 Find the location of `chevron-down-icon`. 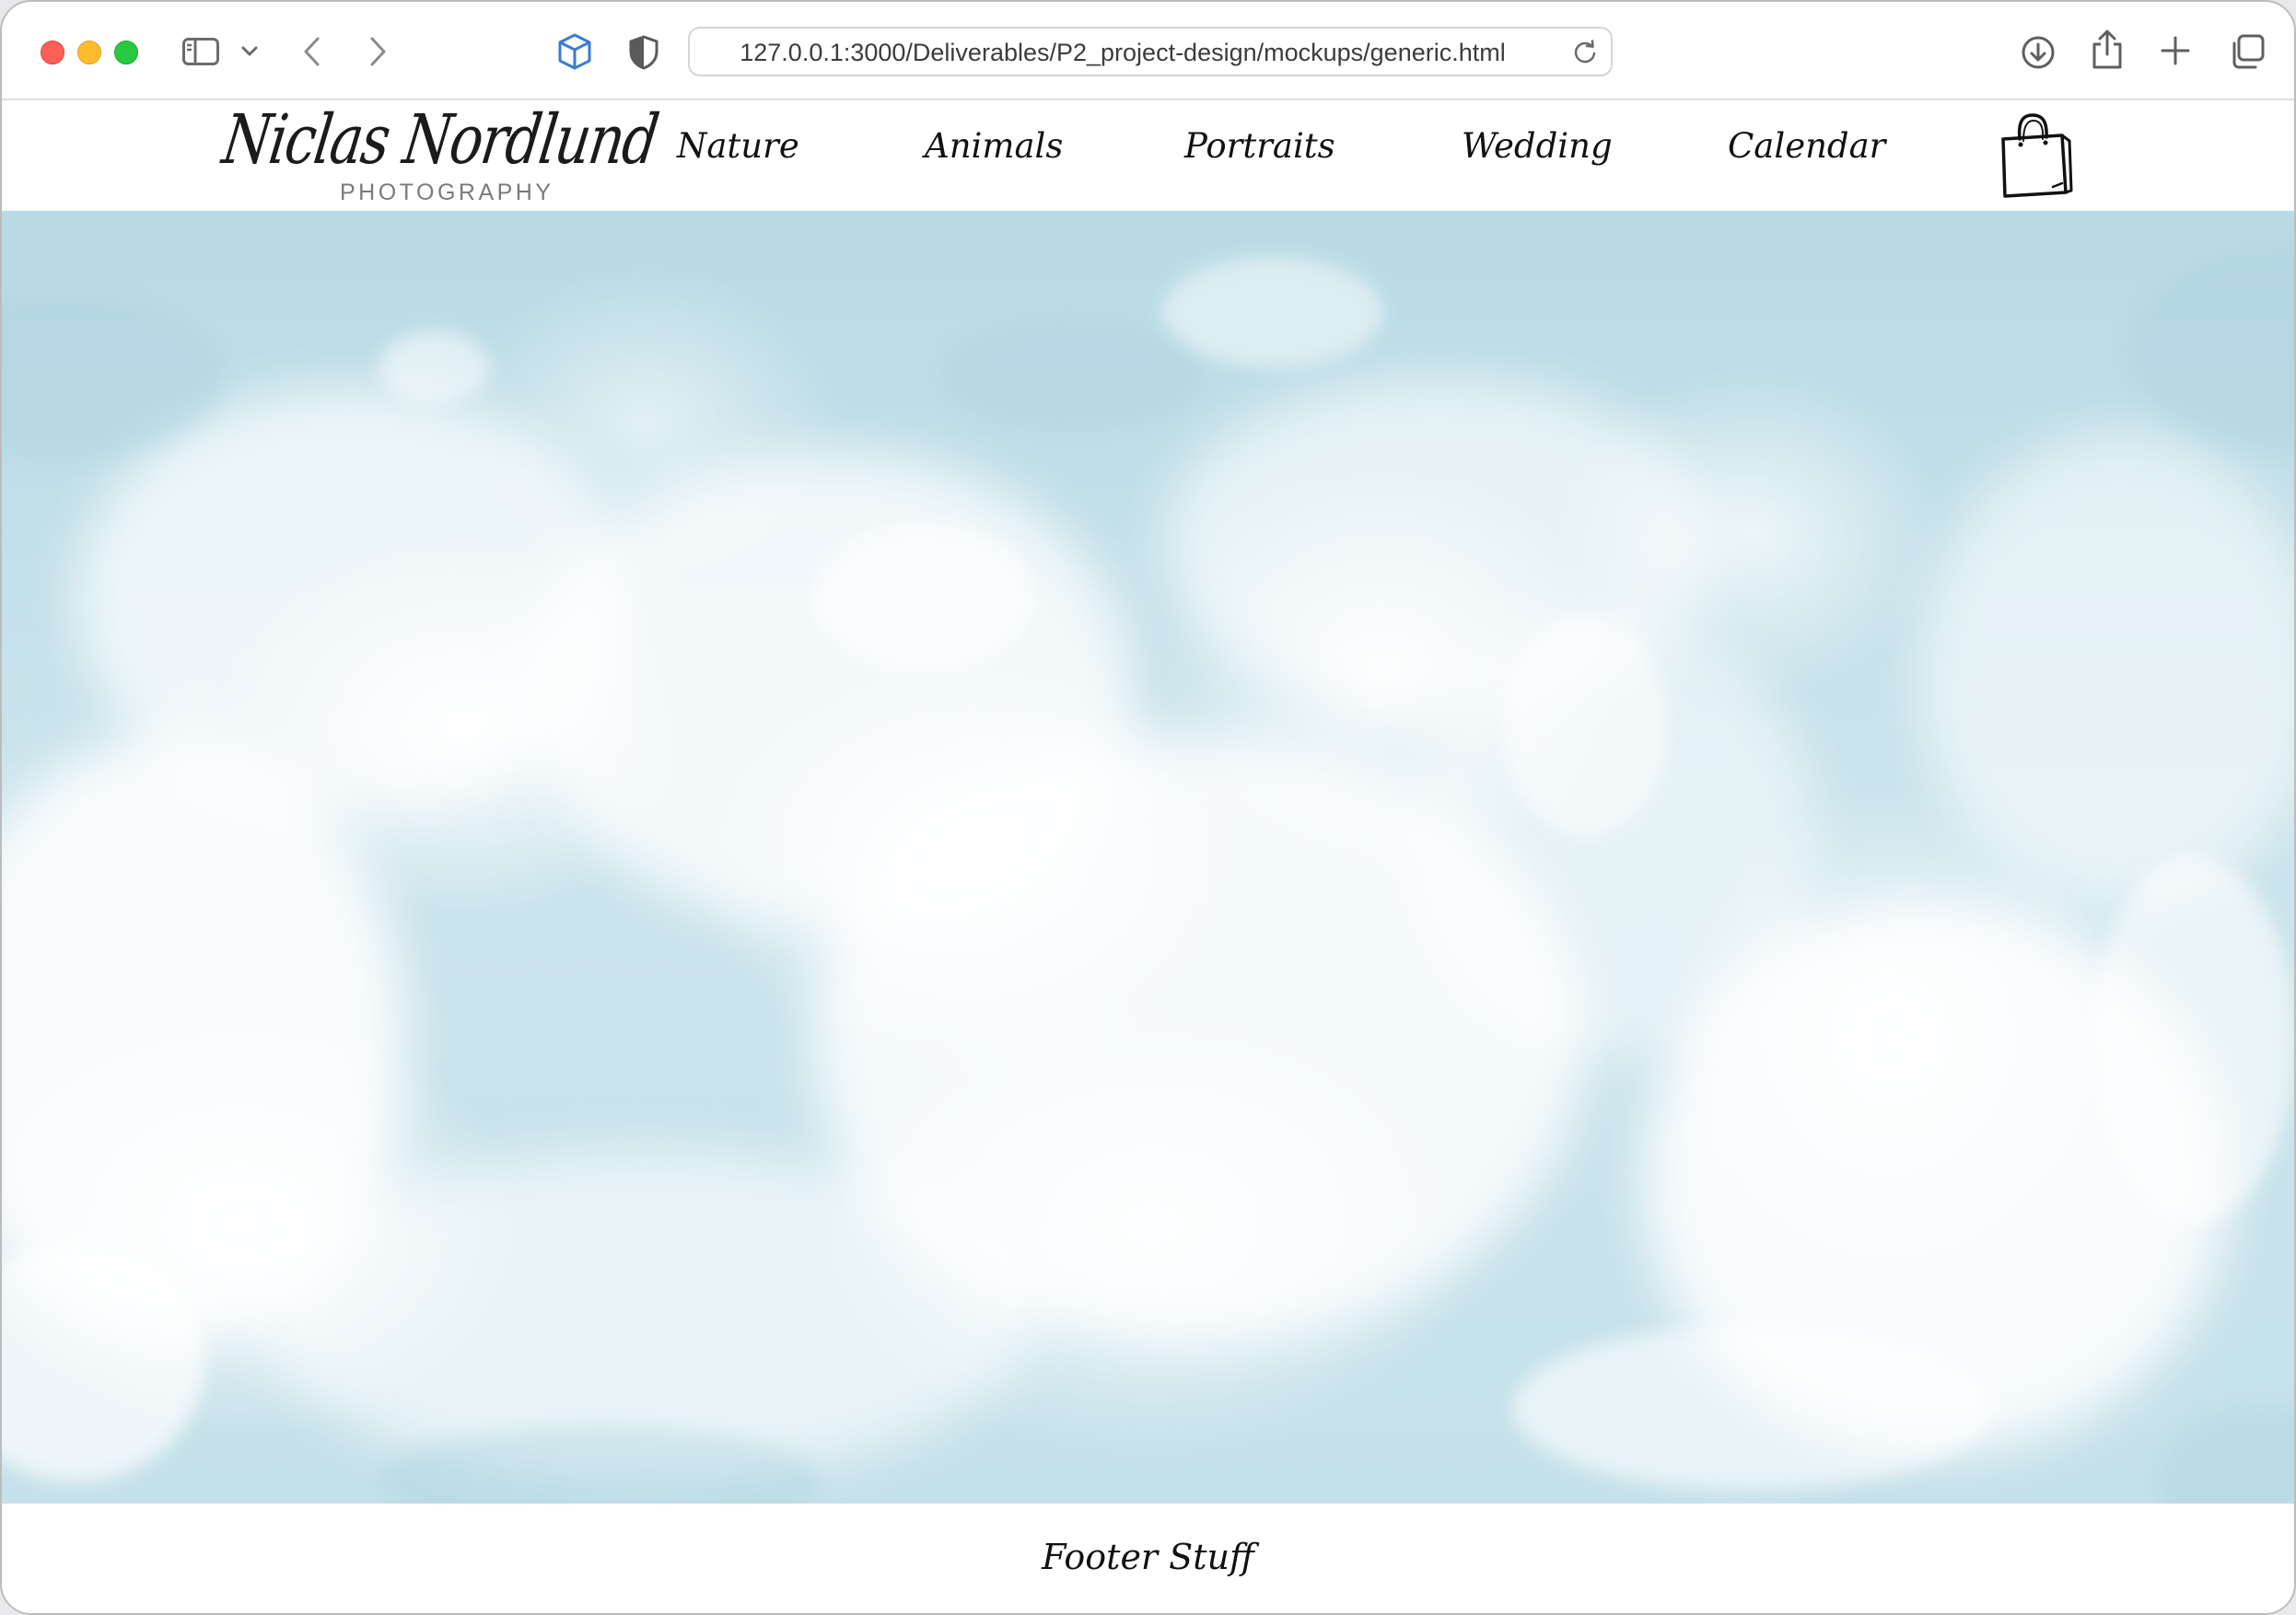

chevron-down-icon is located at coordinates (249, 51).